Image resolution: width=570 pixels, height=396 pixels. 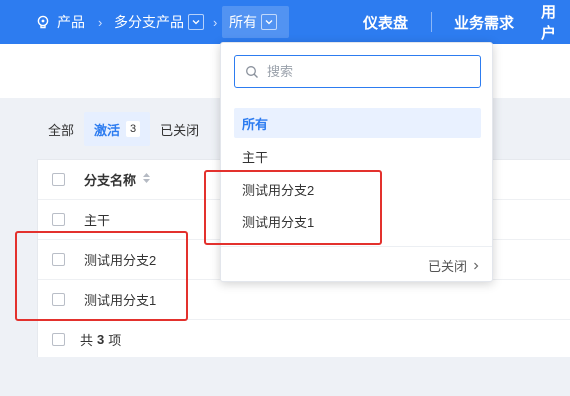 I want to click on tab-active-label: 激活, so click(x=107, y=130).